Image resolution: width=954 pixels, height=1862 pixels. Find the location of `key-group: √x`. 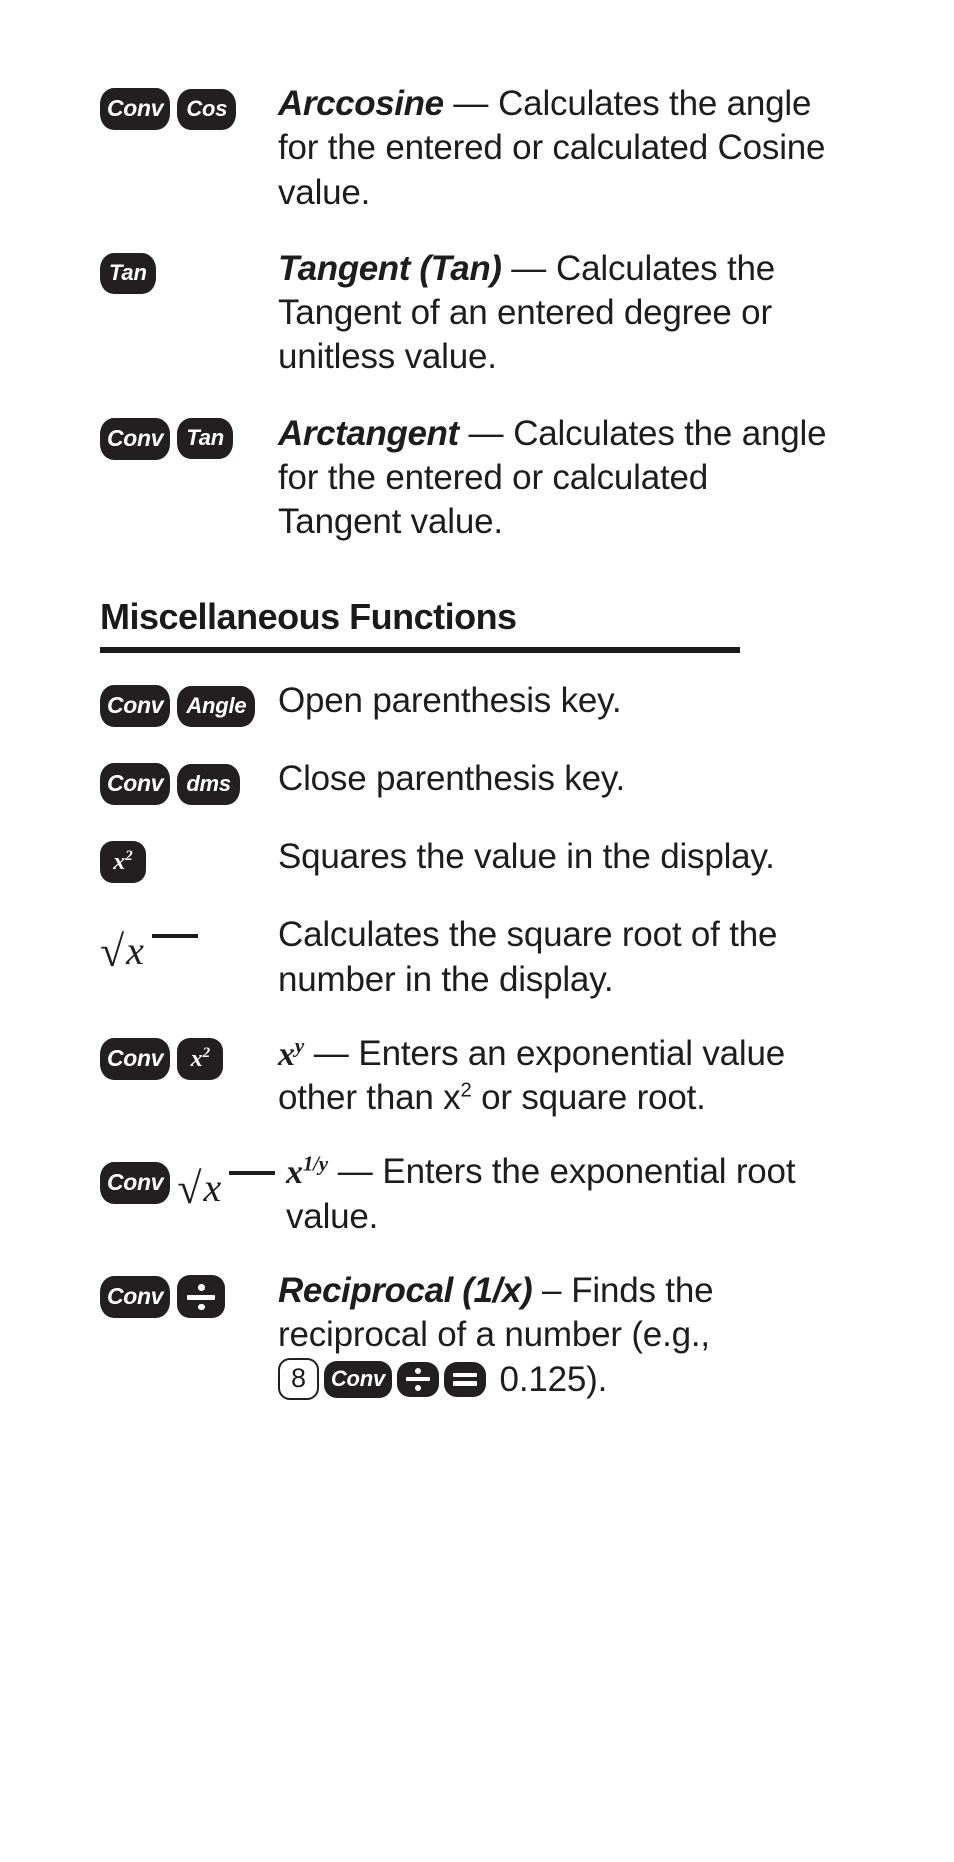

key-group: √x is located at coordinates (189, 943).